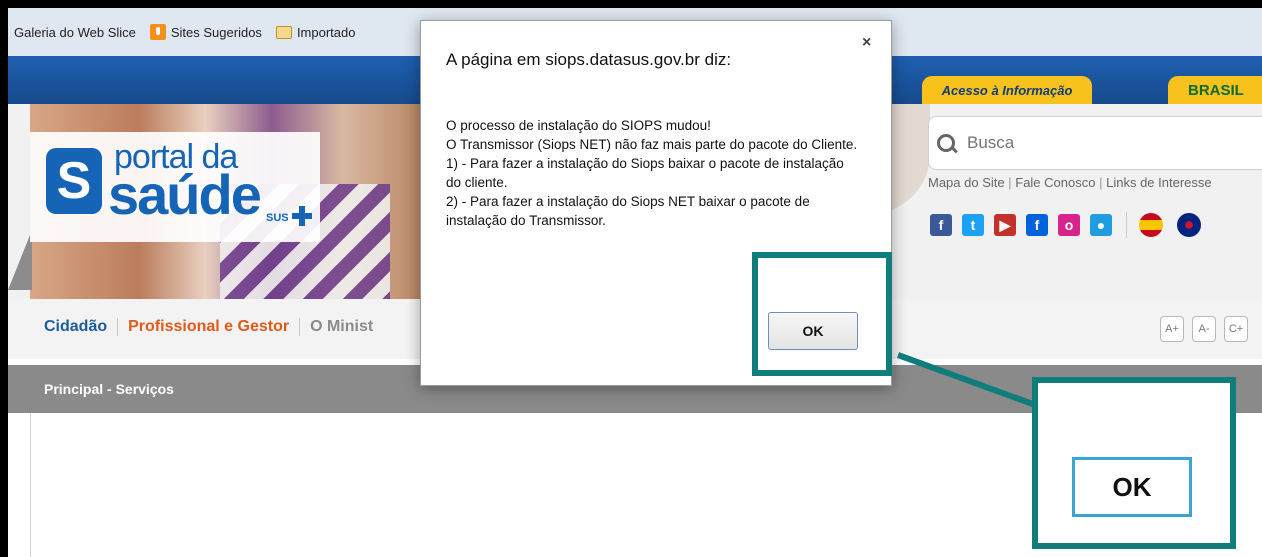 This screenshot has height=557, width=1262. What do you see at coordinates (81, 327) in the screenshot?
I see `nav-cidadao: Cidadão` at bounding box center [81, 327].